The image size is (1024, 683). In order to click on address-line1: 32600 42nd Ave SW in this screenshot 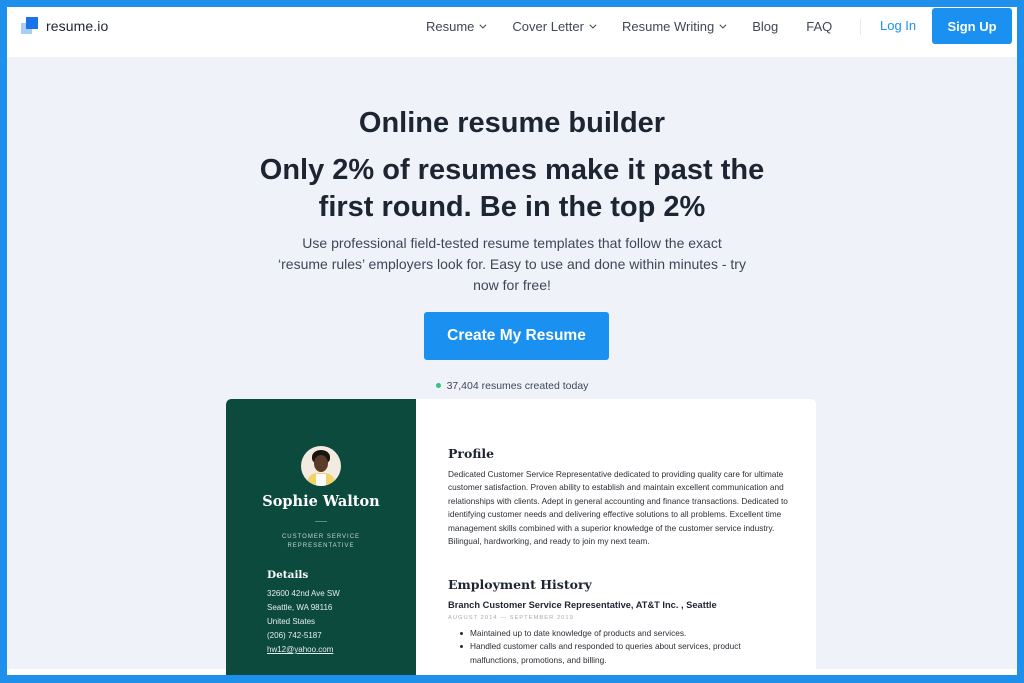, I will do `click(303, 593)`.